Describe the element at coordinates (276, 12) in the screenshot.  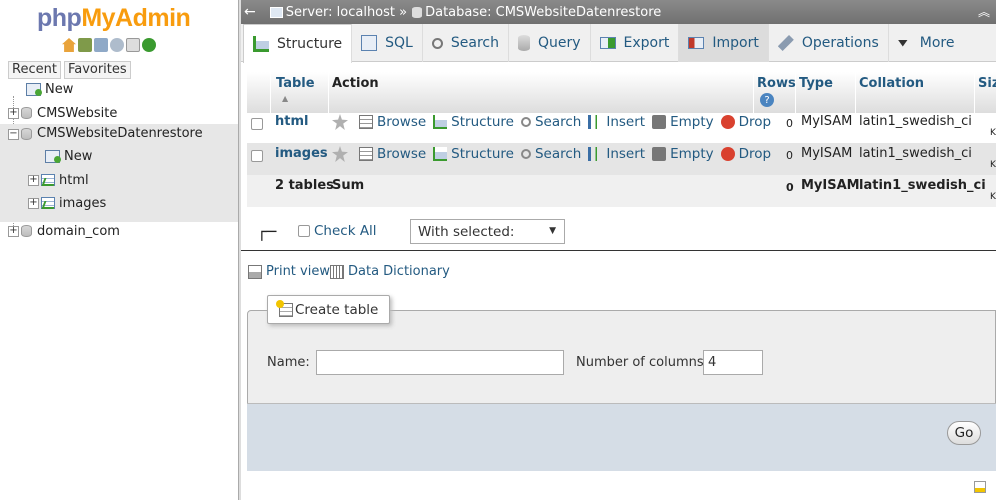
I see `server-icon` at that location.